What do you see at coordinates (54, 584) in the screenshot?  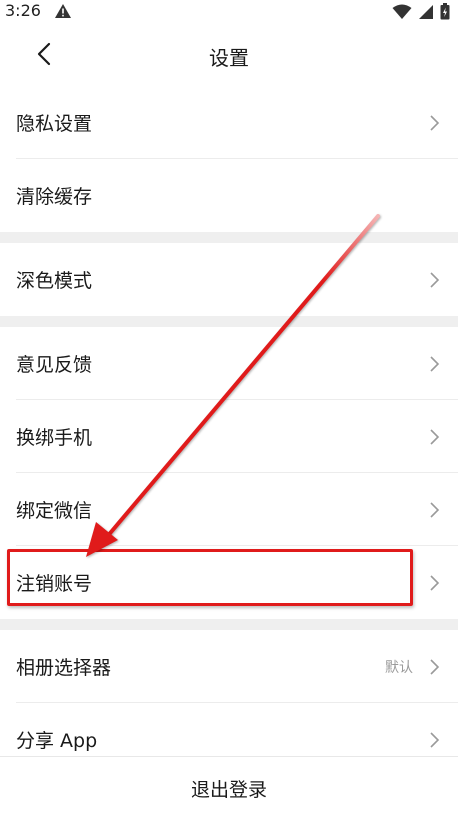 I see `row-label: 注销账号` at bounding box center [54, 584].